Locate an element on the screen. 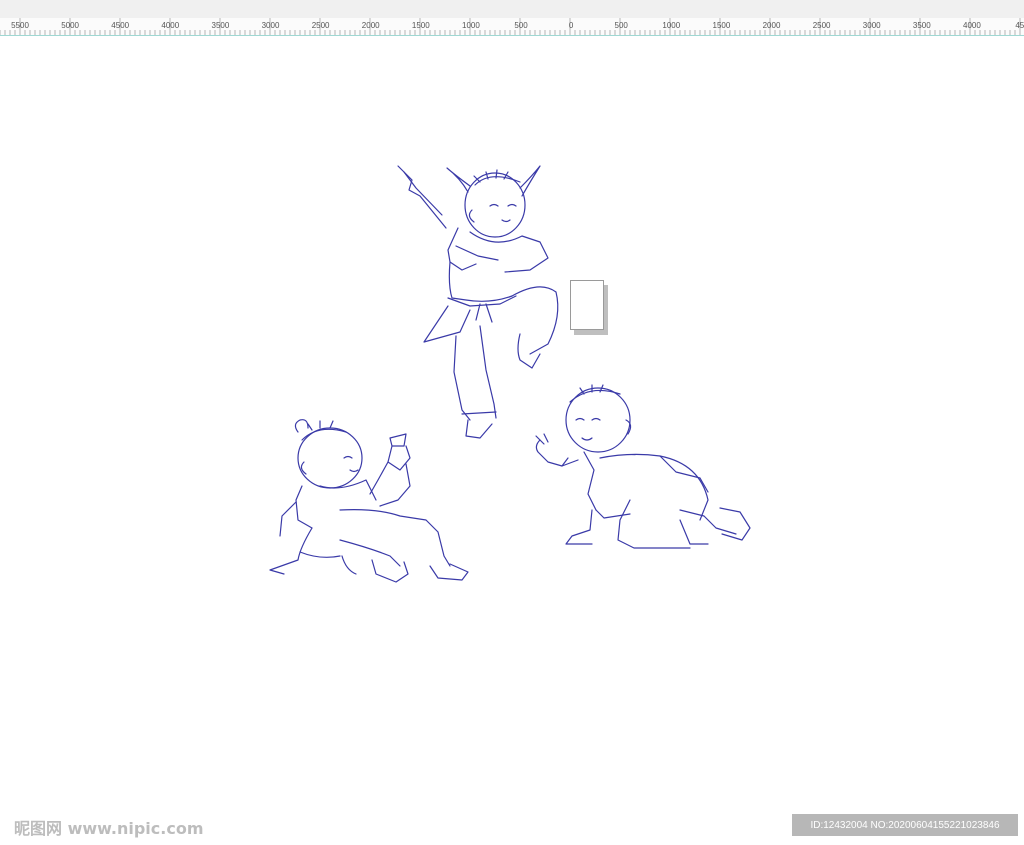 The width and height of the screenshot is (1024, 845). dancing-child-figure is located at coordinates (478, 302).